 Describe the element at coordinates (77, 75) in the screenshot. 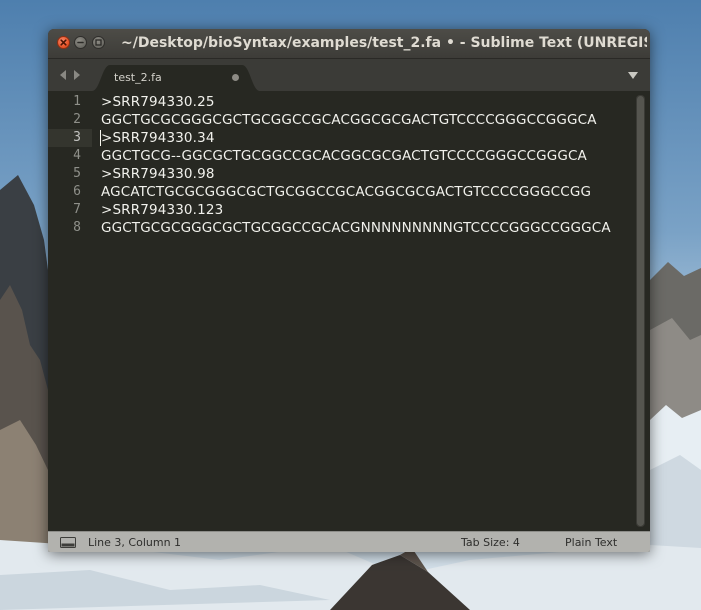

I see `chevron-right-icon` at that location.